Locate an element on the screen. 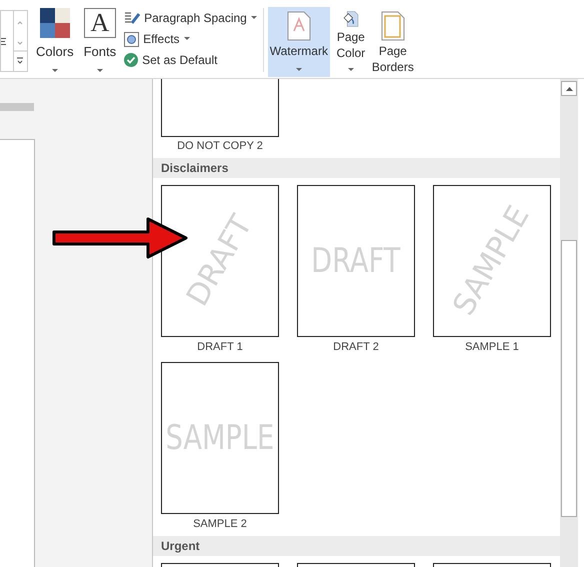  thumbnail-label: DRAFT 2 is located at coordinates (356, 347).